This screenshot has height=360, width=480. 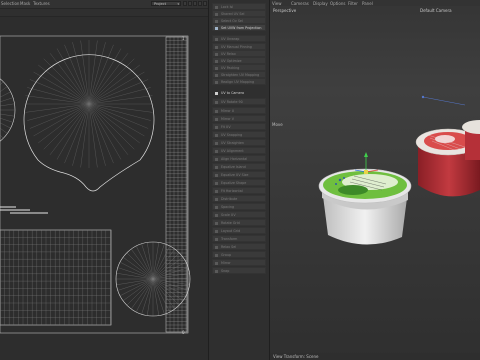 What do you see at coordinates (200, 3) in the screenshot?
I see `uv-tool-4-icon` at bounding box center [200, 3].